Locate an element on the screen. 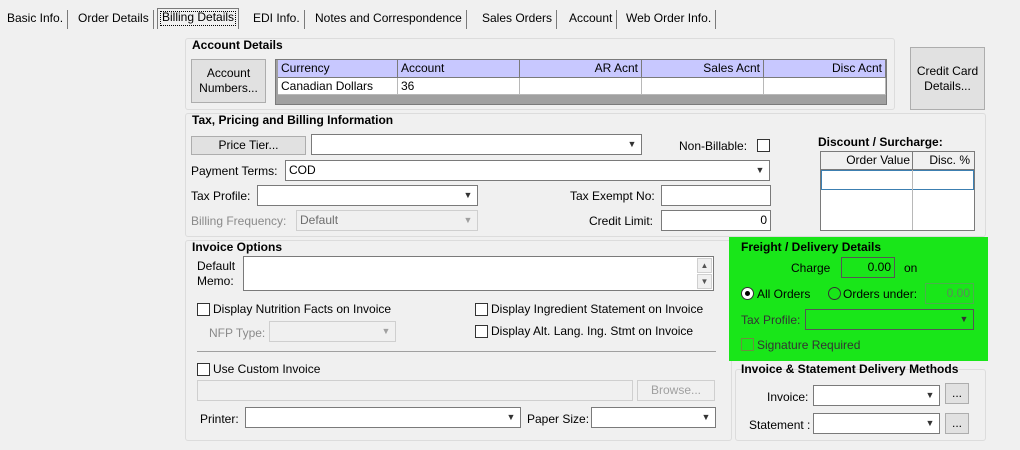 This screenshot has width=1020, height=450. tax-exempt-label: Tax Exempt No: is located at coordinates (612, 196).